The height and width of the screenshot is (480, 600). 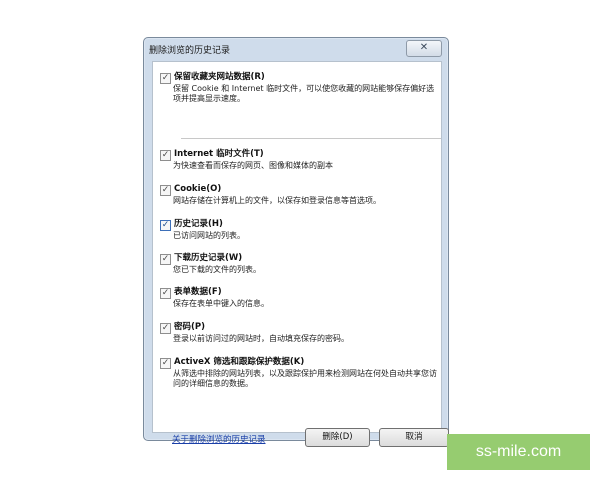 What do you see at coordinates (198, 224) in the screenshot?
I see `option-label: 历史记录(H)` at bounding box center [198, 224].